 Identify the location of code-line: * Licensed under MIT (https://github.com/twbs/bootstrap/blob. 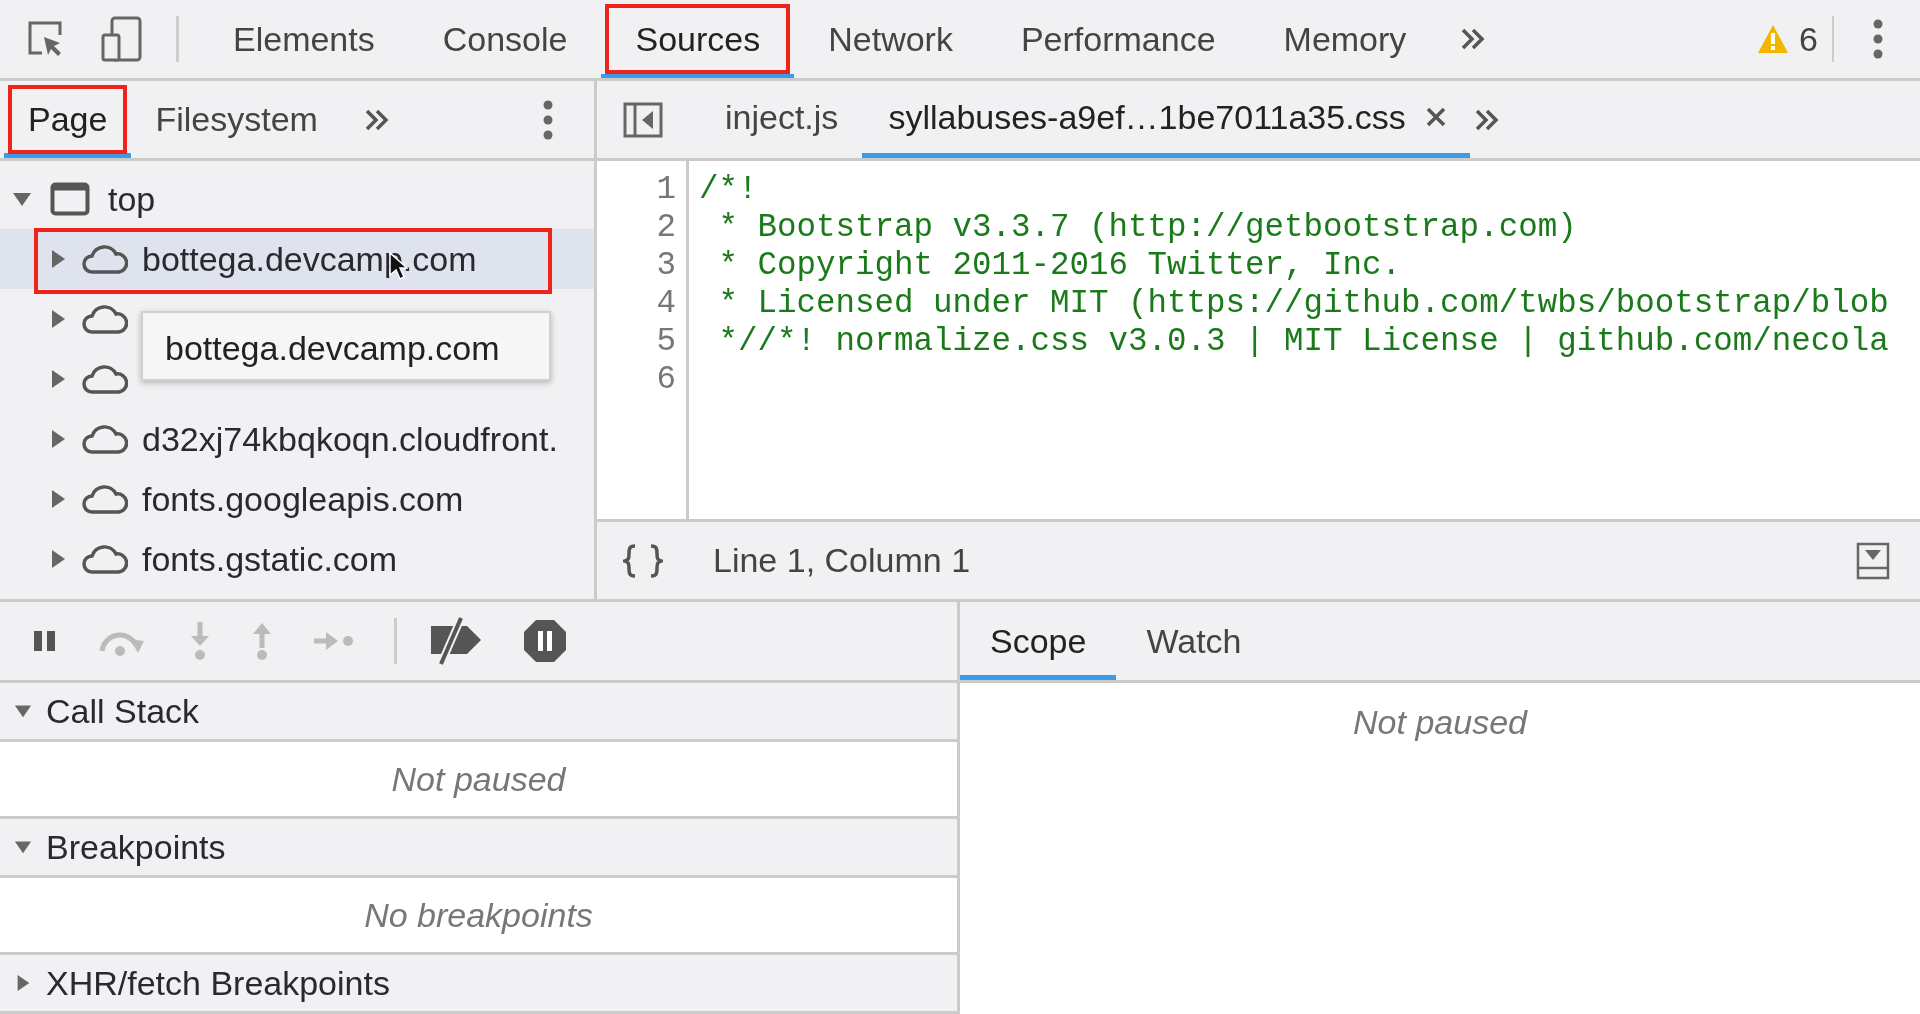
(1303, 303).